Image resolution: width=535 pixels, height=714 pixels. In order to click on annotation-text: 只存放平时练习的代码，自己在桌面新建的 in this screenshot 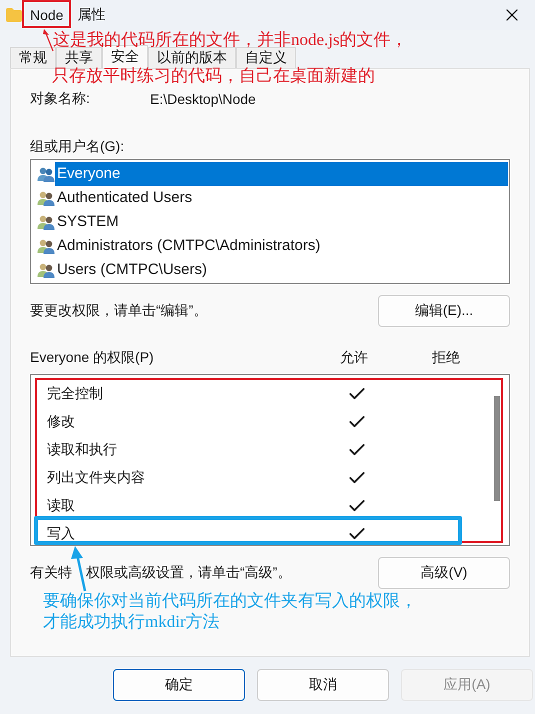, I will do `click(213, 76)`.